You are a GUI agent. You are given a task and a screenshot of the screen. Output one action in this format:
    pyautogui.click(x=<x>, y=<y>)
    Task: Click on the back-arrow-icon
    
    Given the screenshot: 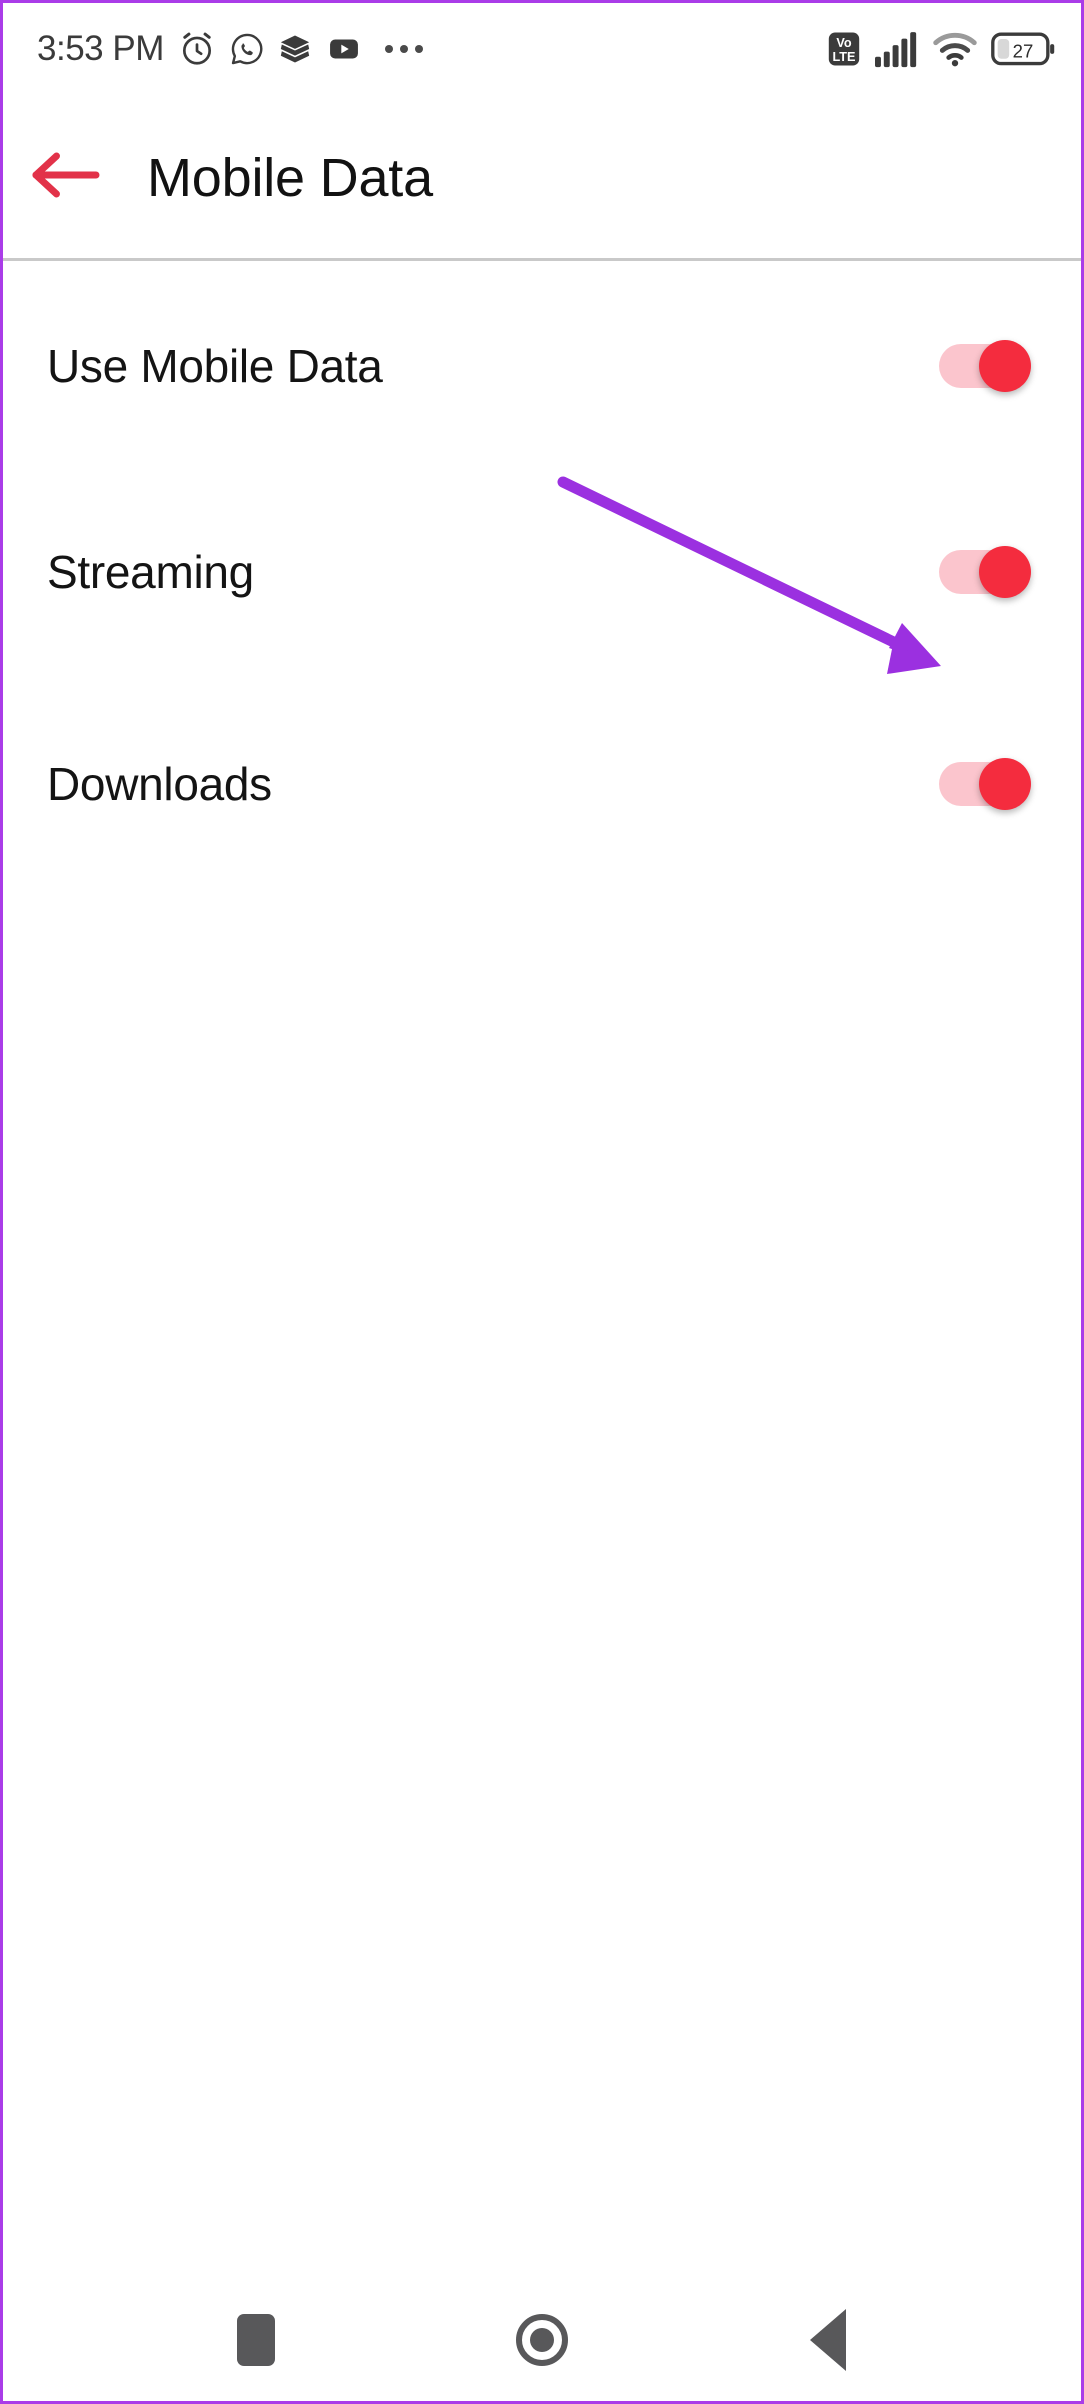 What is the action you would take?
    pyautogui.click(x=65, y=177)
    